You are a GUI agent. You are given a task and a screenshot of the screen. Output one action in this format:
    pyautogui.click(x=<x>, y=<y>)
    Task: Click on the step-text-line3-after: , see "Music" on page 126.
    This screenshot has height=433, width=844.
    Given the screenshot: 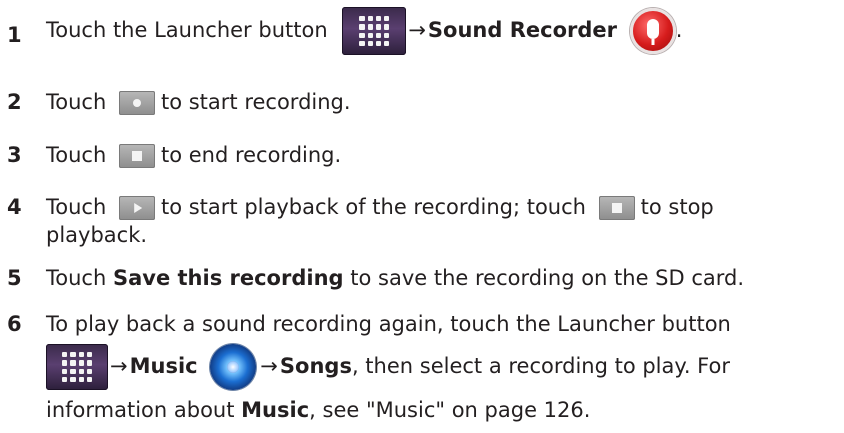 What is the action you would take?
    pyautogui.click(x=450, y=410)
    